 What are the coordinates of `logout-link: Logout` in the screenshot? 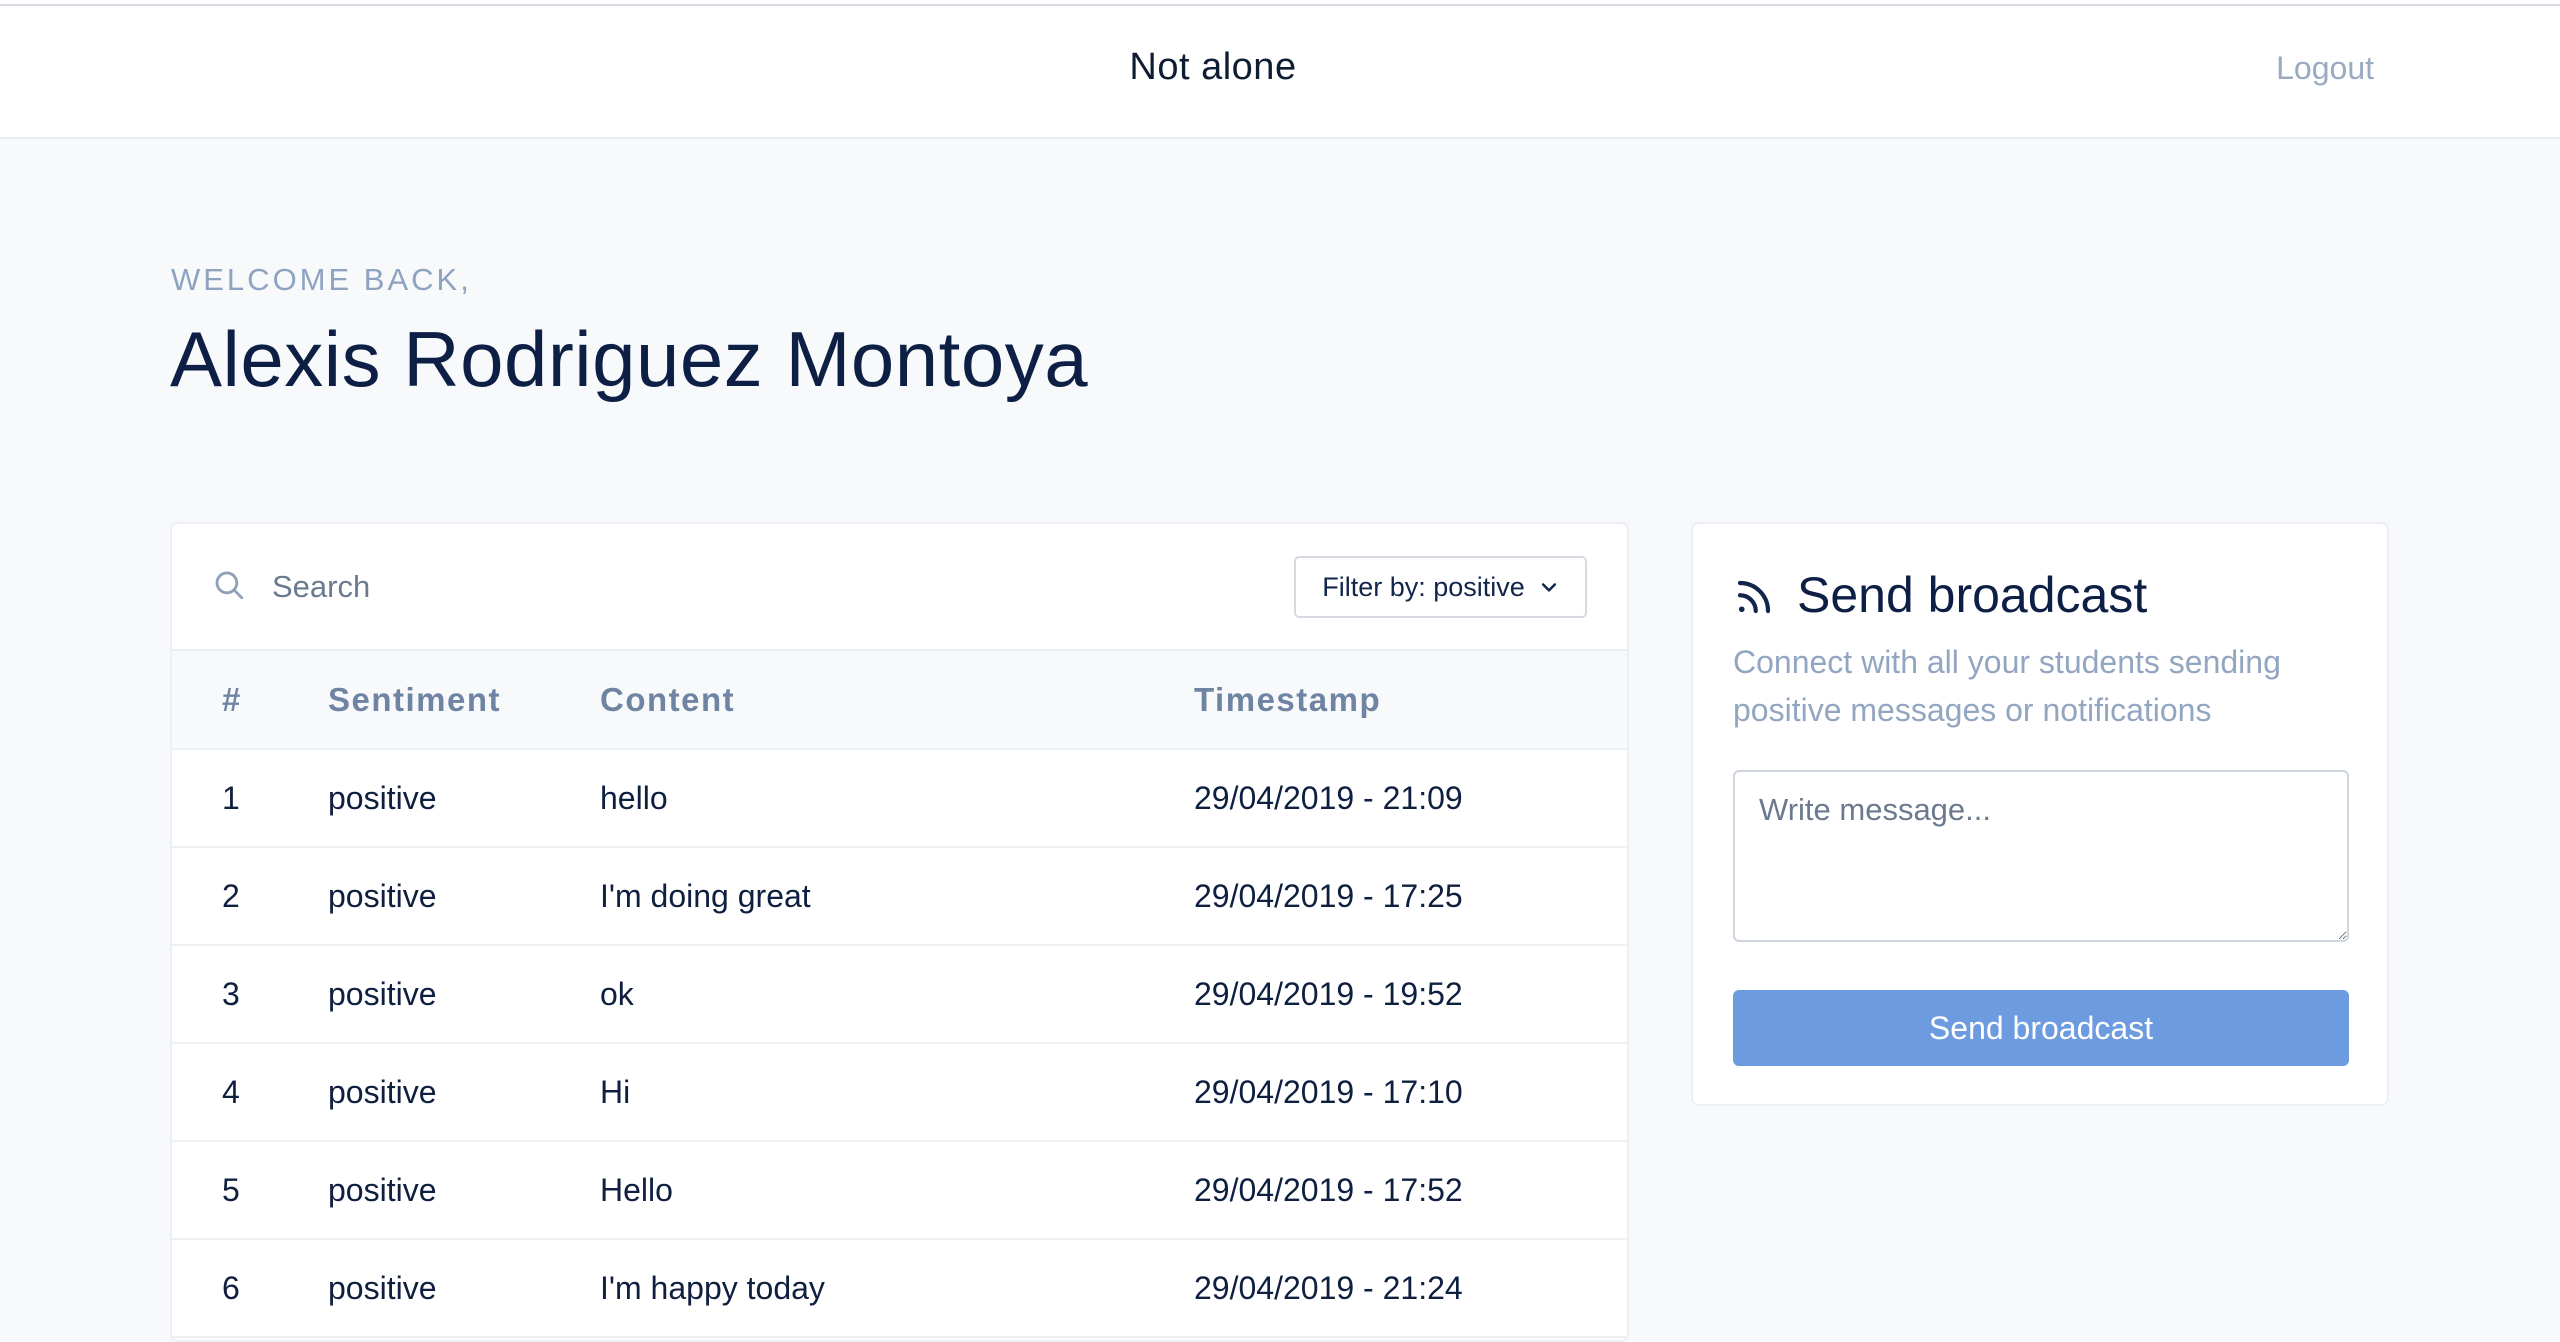 It's located at (2325, 68).